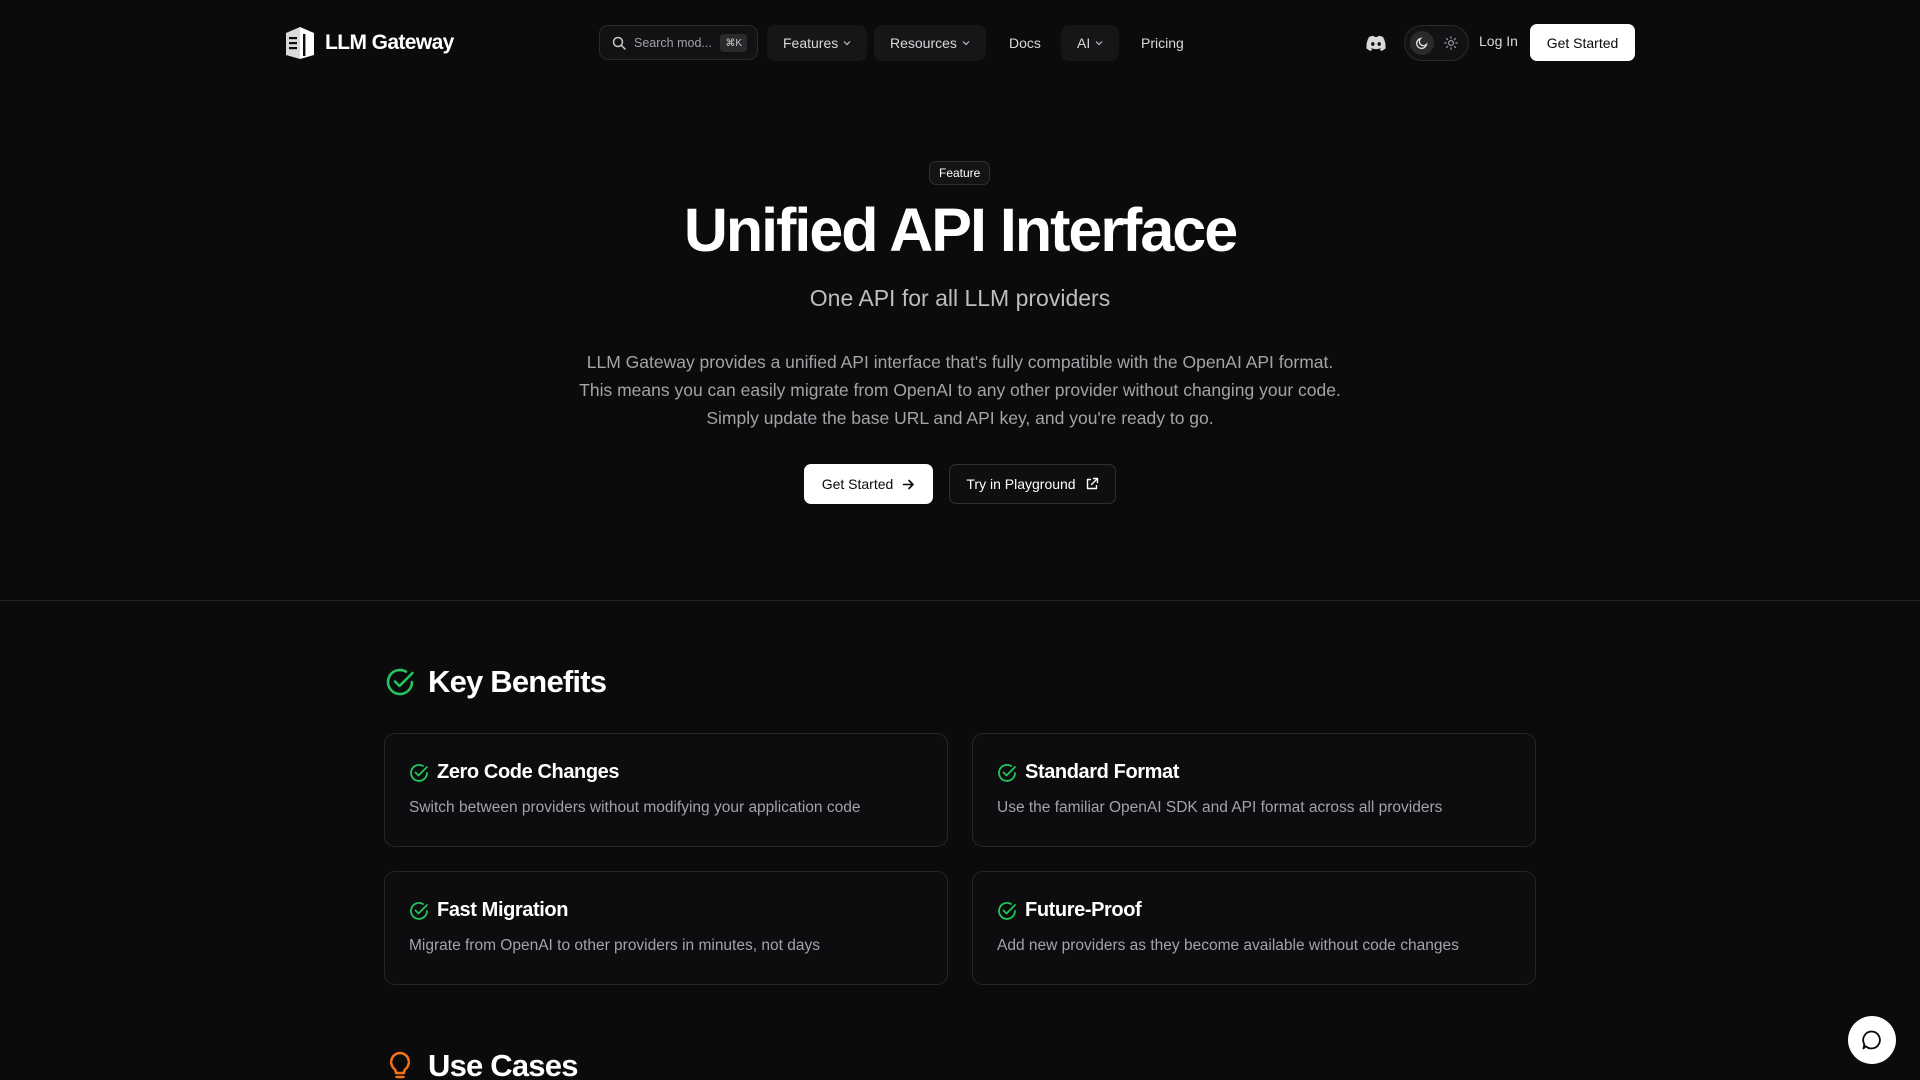 This screenshot has width=1920, height=1080. What do you see at coordinates (908, 484) in the screenshot?
I see `arrow-right-icon` at bounding box center [908, 484].